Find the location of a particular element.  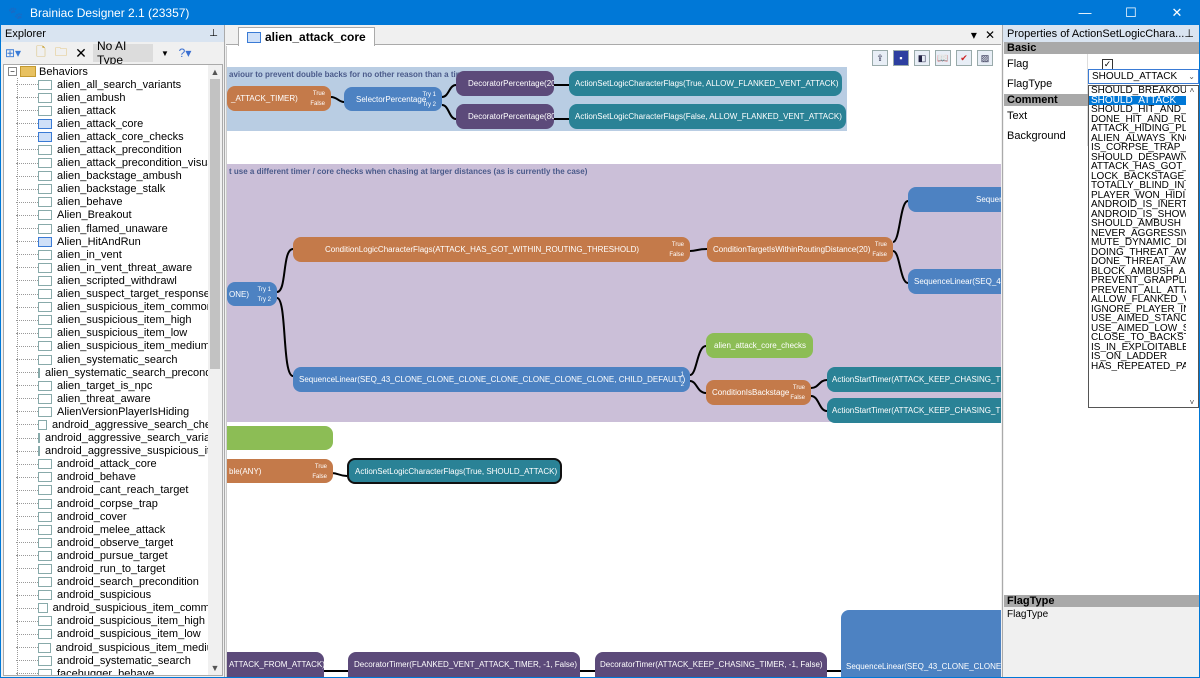

new-behavior-icon: 🗋 is located at coordinates (41, 53).